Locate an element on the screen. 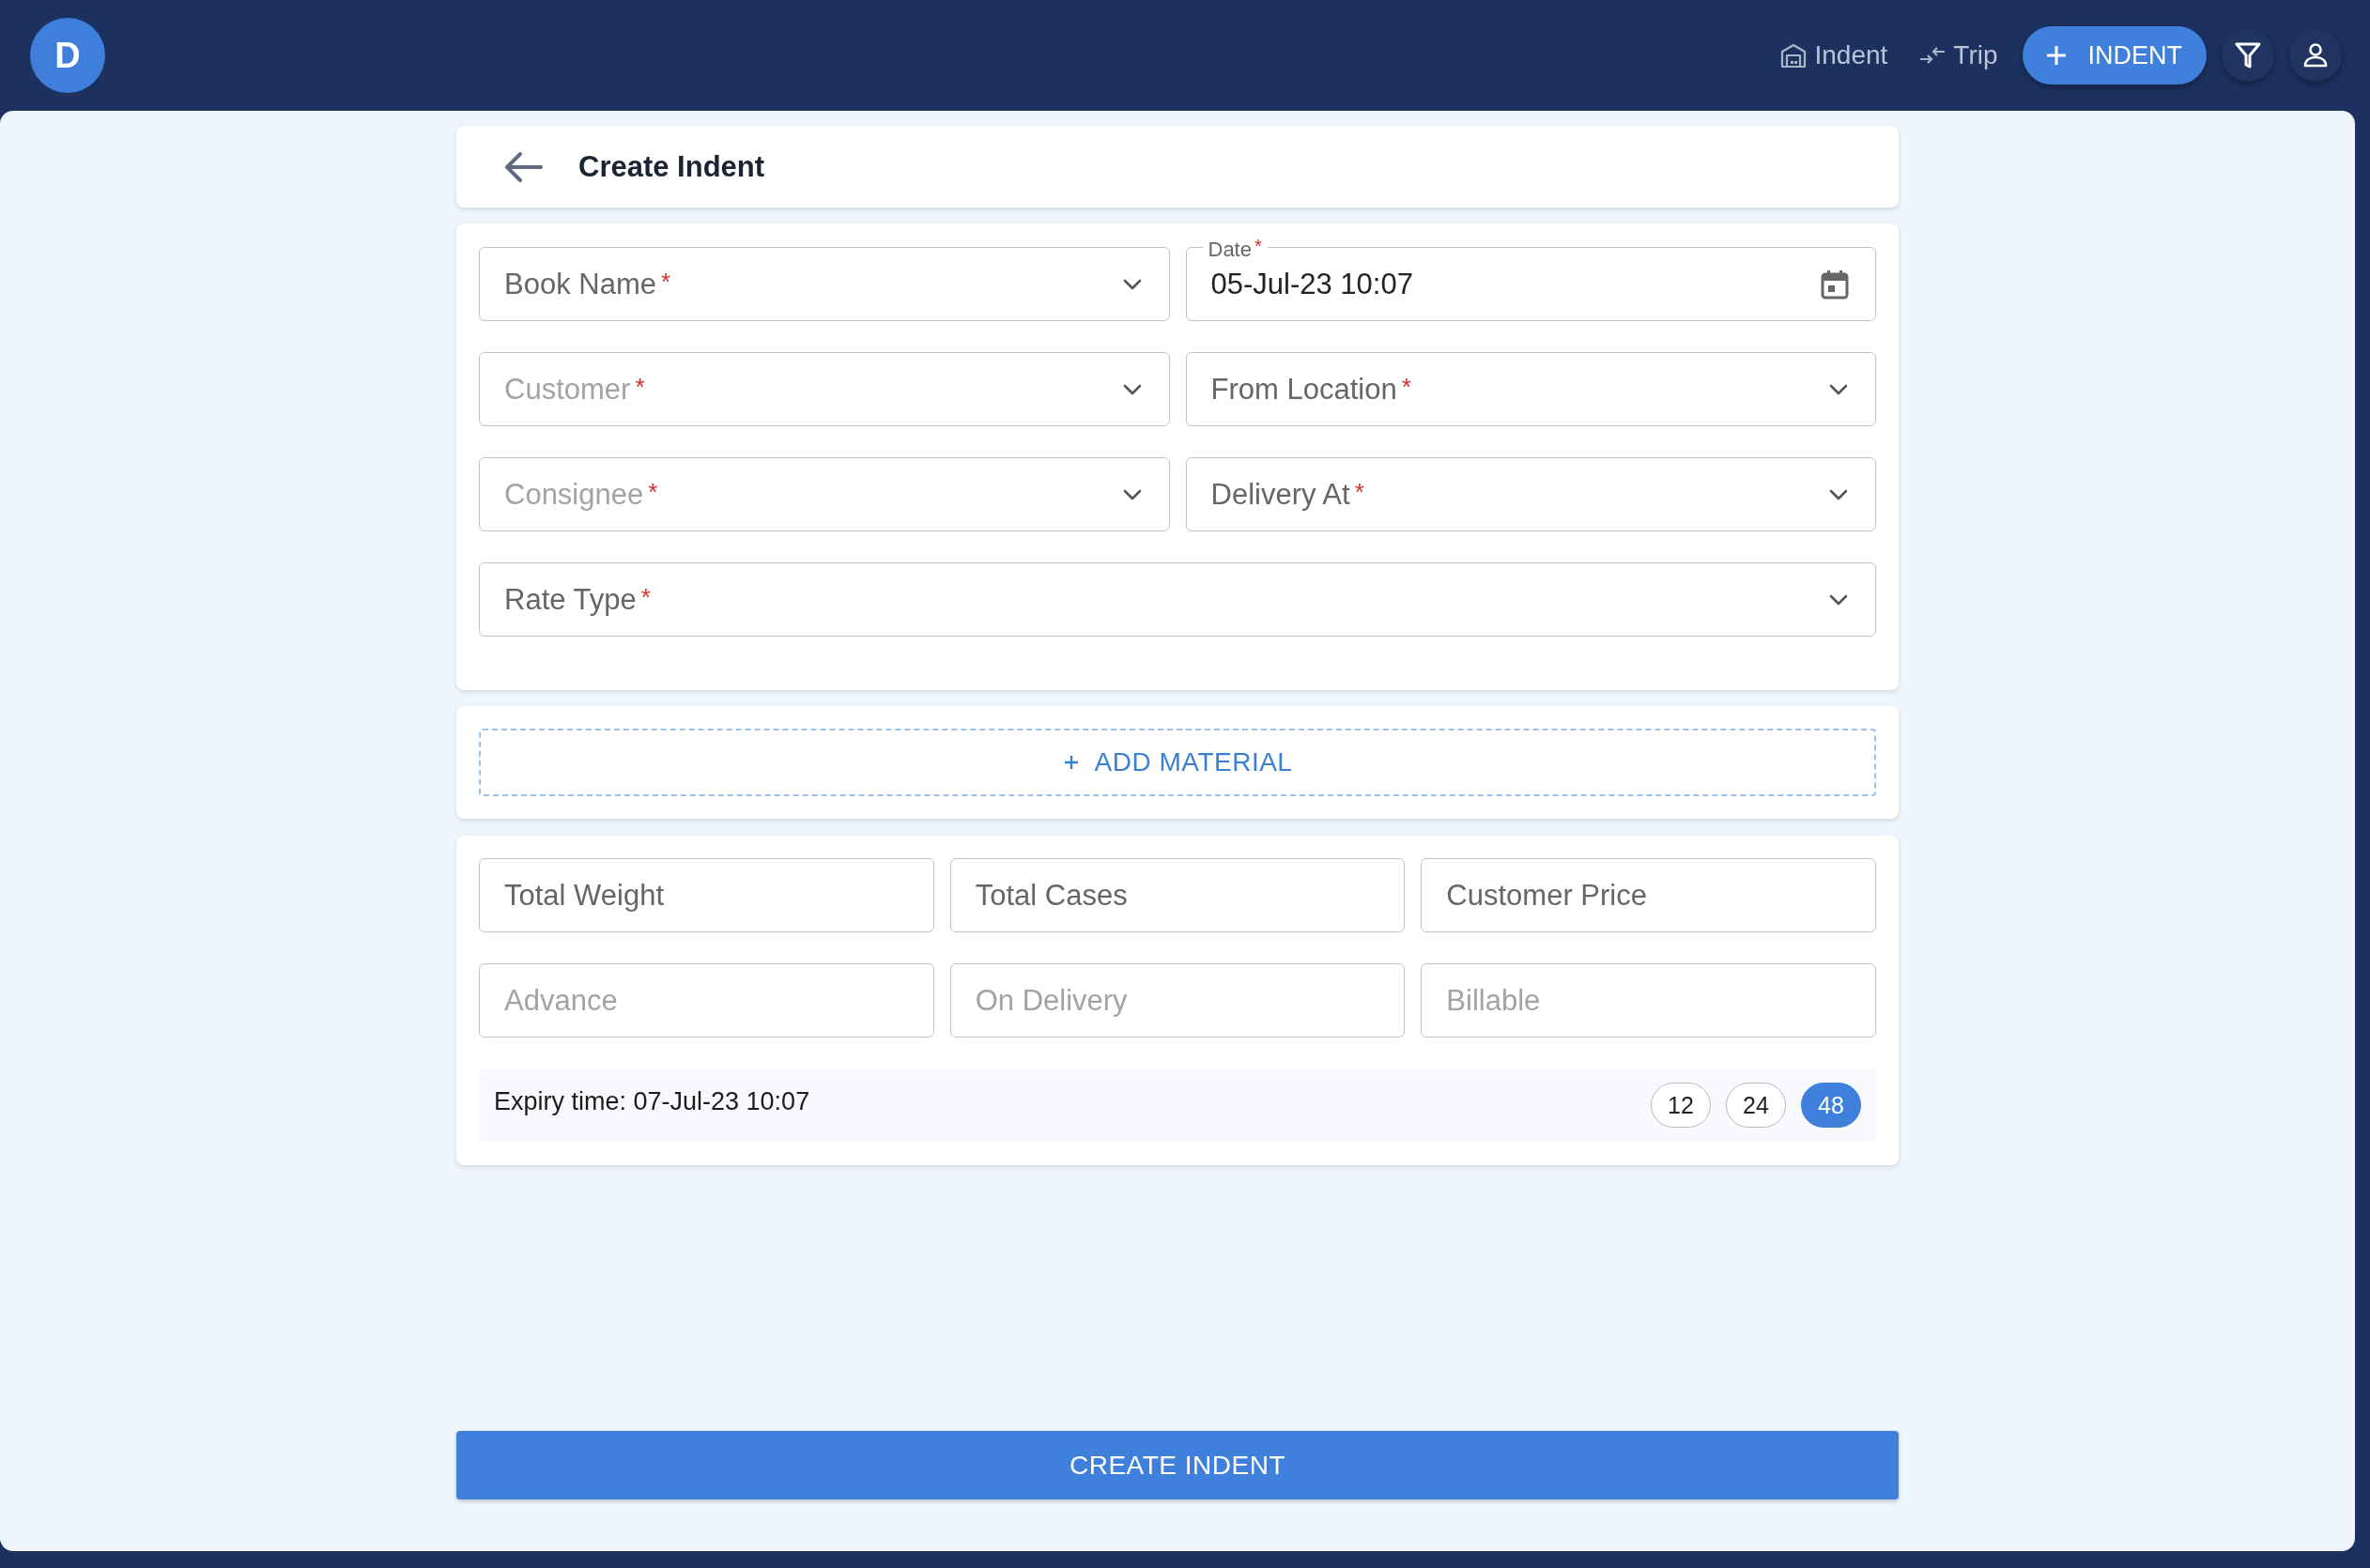  dropdown-field: Delivery At $^{*}$ is located at coordinates (1530, 494).